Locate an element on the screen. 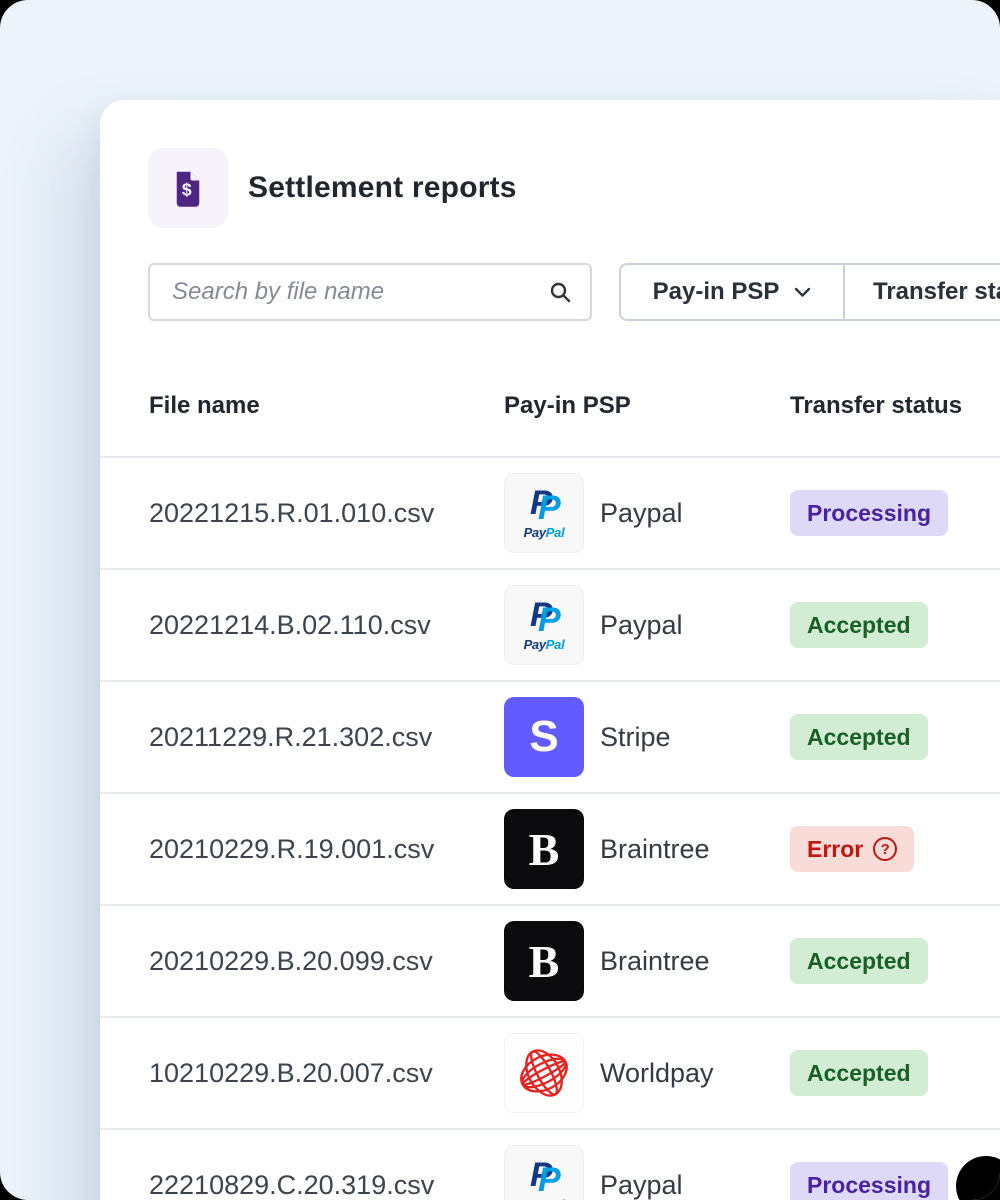 This screenshot has height=1200, width=1000. status-label: Error is located at coordinates (835, 848).